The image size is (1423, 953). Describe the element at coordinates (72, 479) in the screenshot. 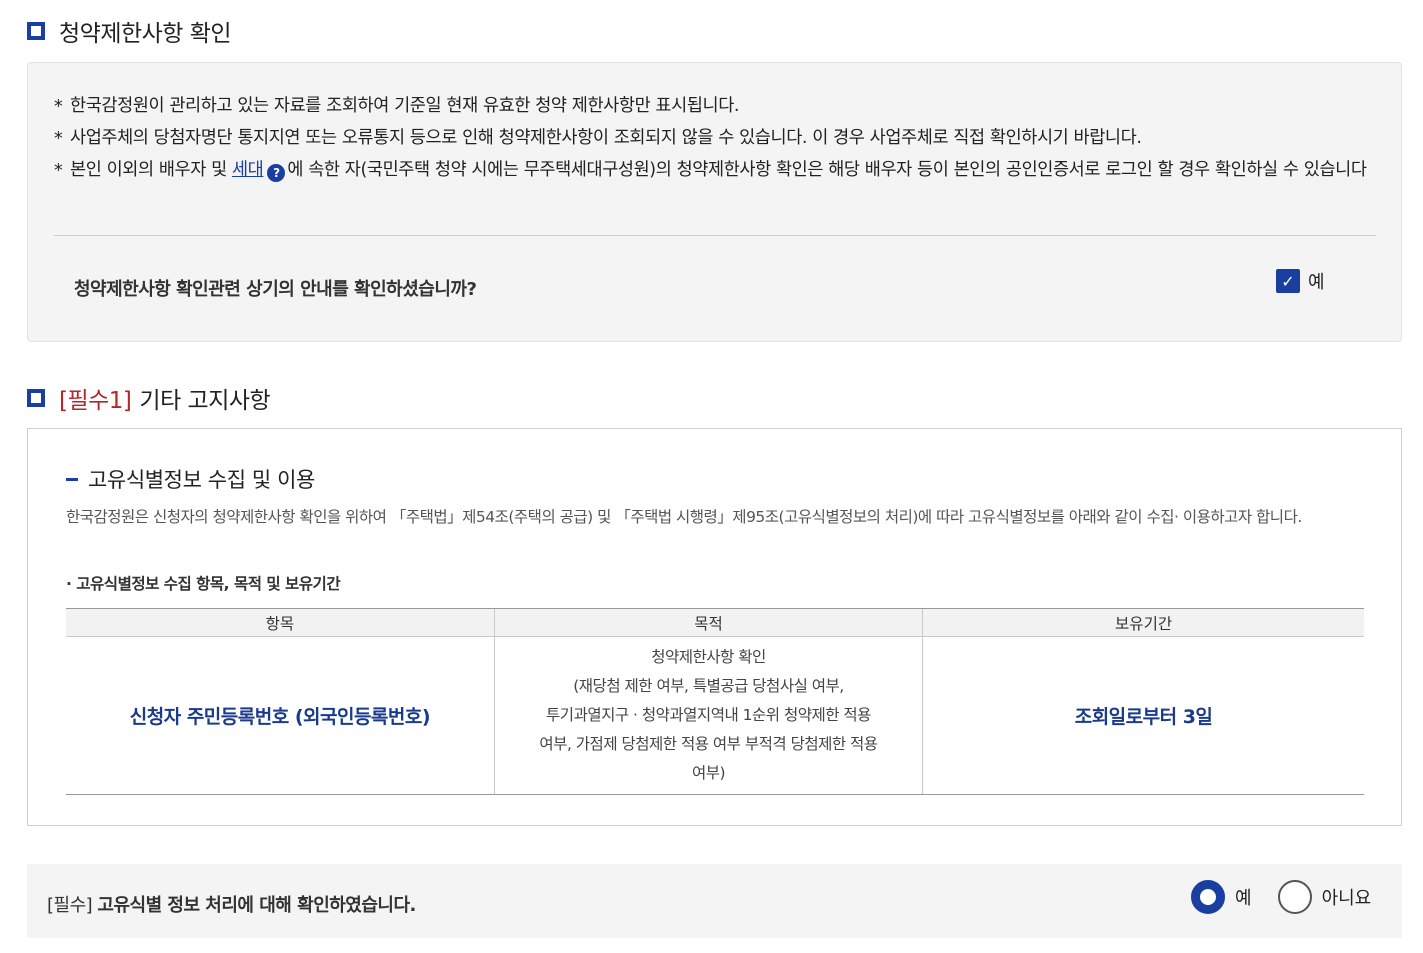

I see `dash-bullet-icon` at that location.